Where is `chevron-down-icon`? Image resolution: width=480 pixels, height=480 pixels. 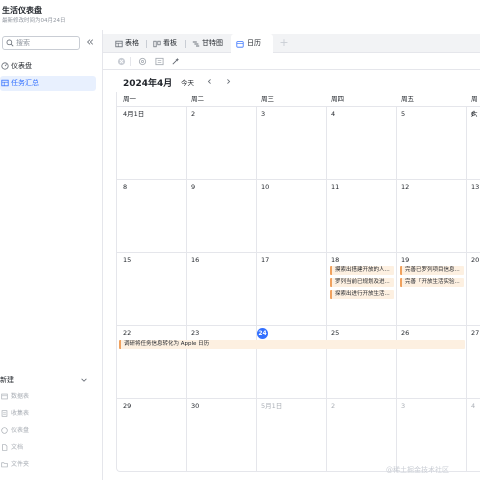
chevron-down-icon is located at coordinates (84, 380).